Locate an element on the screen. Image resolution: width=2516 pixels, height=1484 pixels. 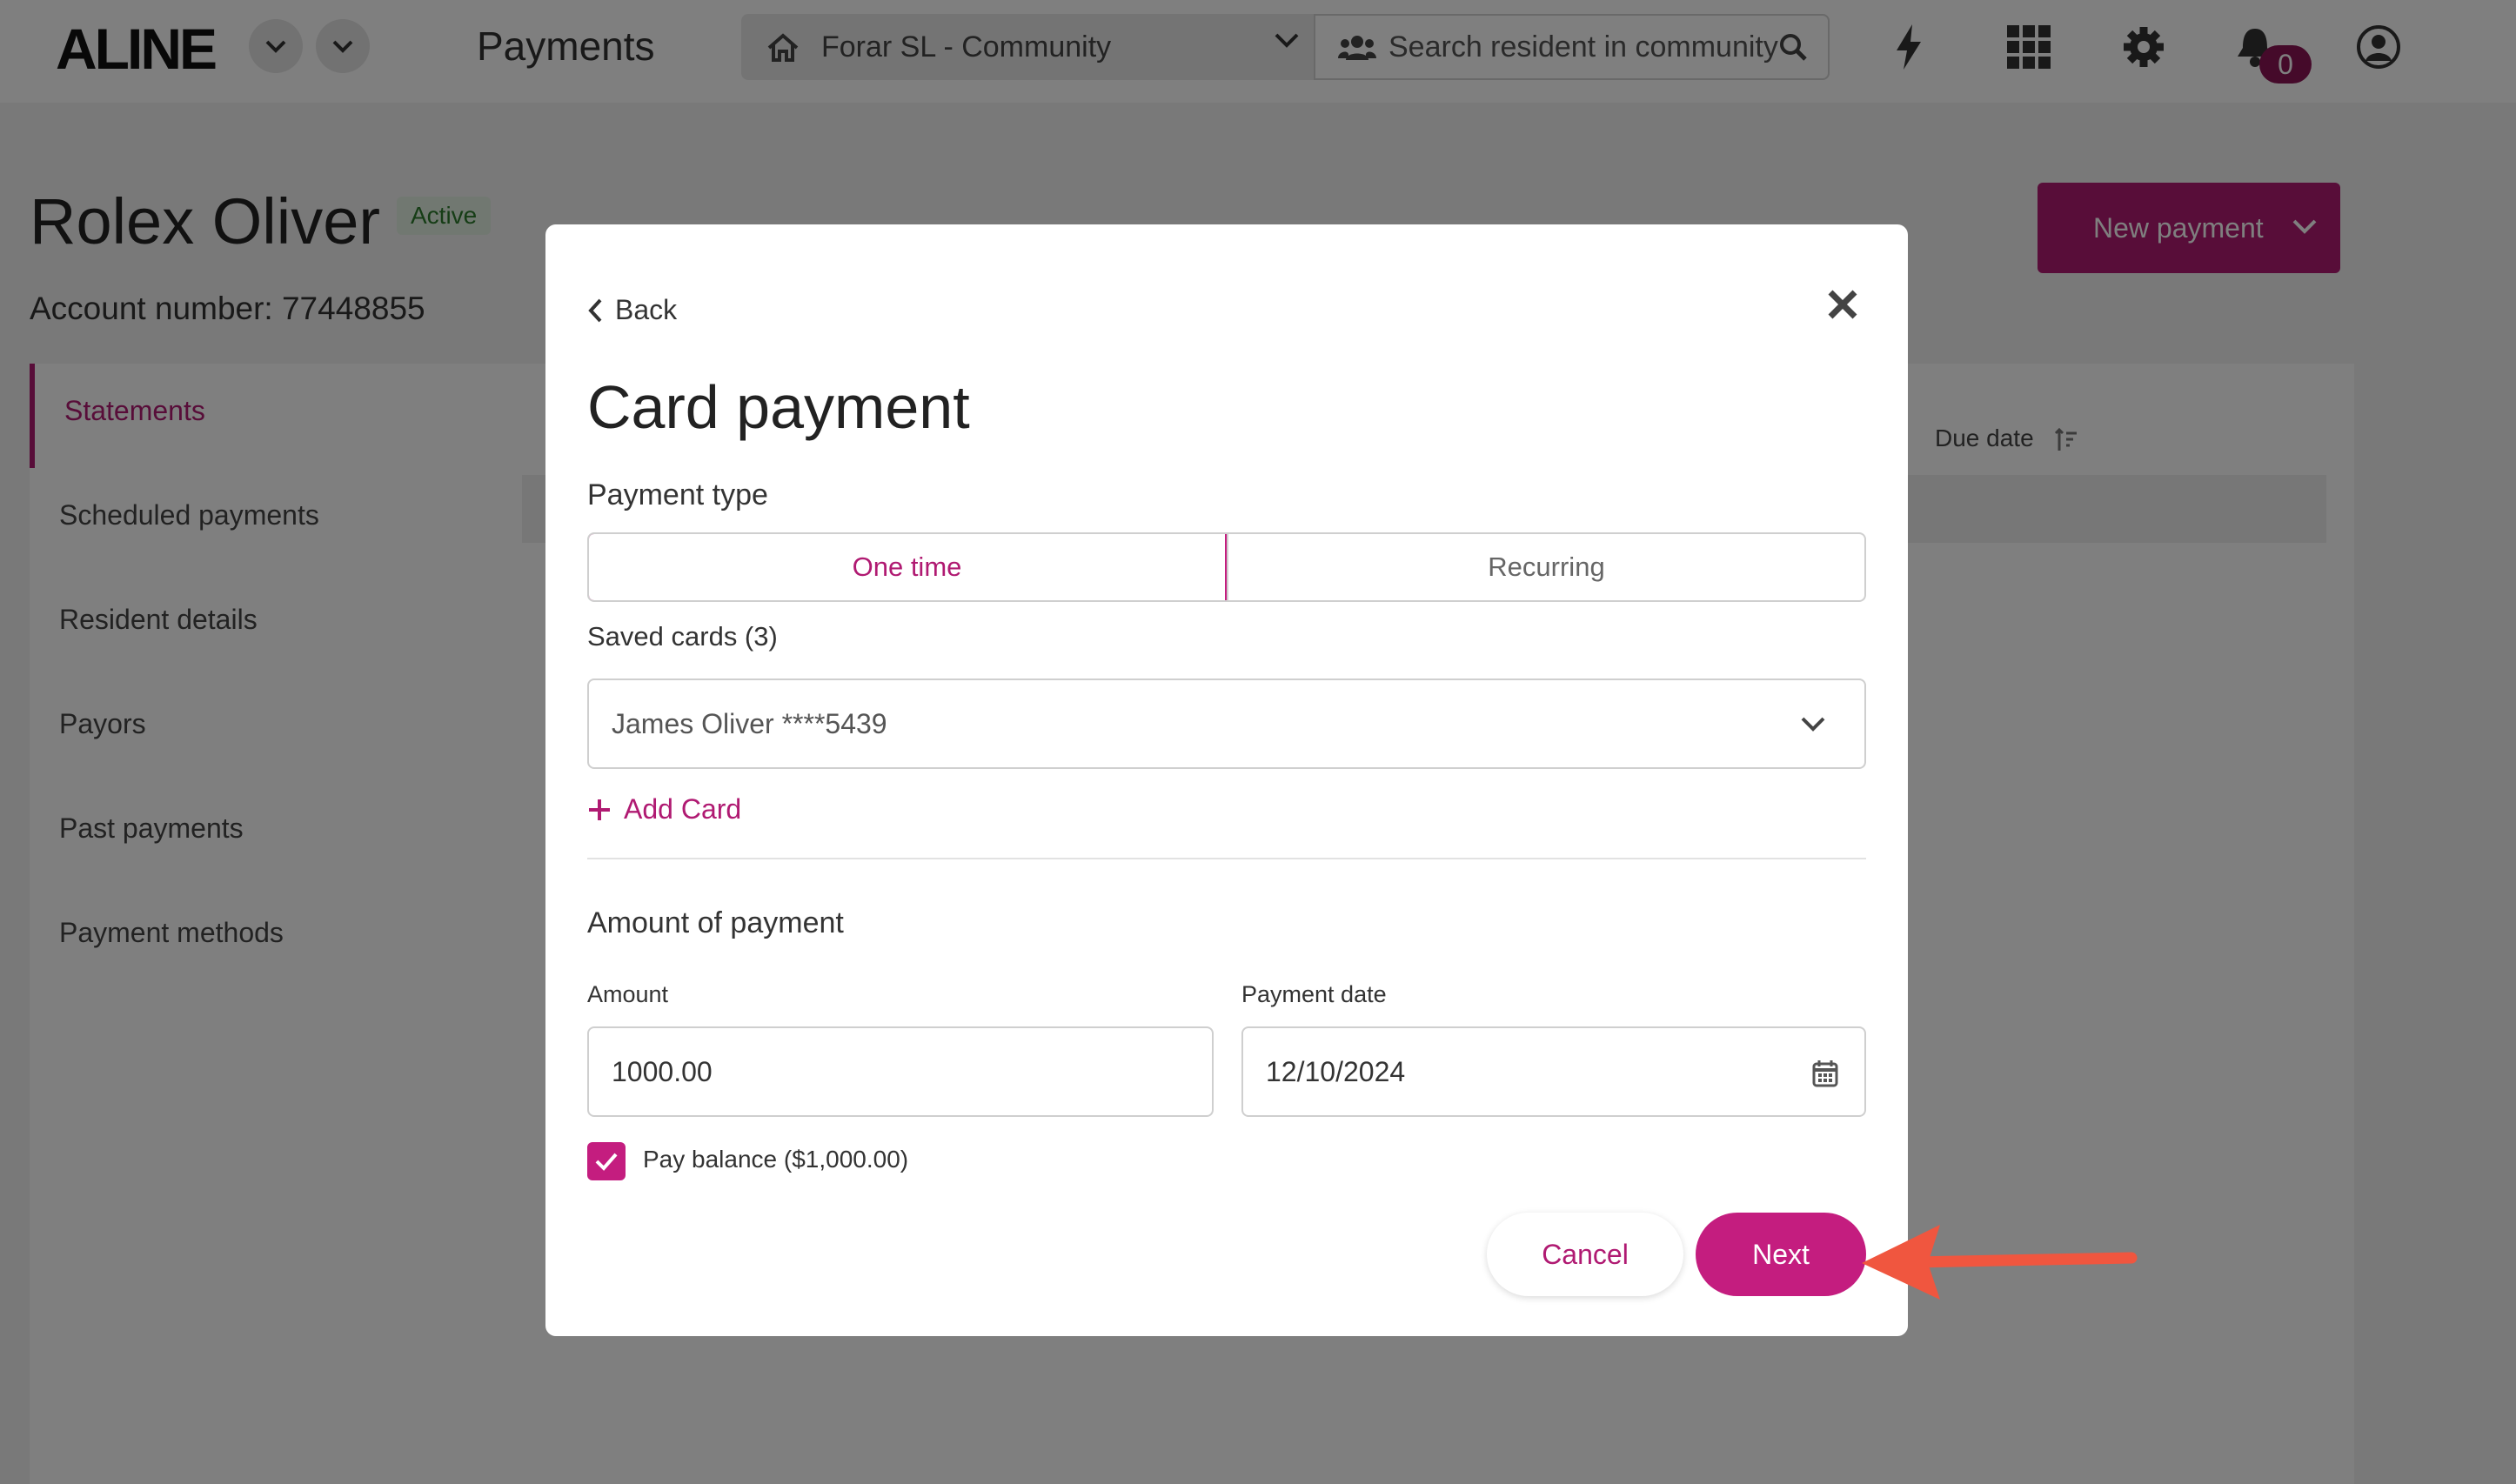
amount-section-title: Amount of payment is located at coordinates (715, 922).